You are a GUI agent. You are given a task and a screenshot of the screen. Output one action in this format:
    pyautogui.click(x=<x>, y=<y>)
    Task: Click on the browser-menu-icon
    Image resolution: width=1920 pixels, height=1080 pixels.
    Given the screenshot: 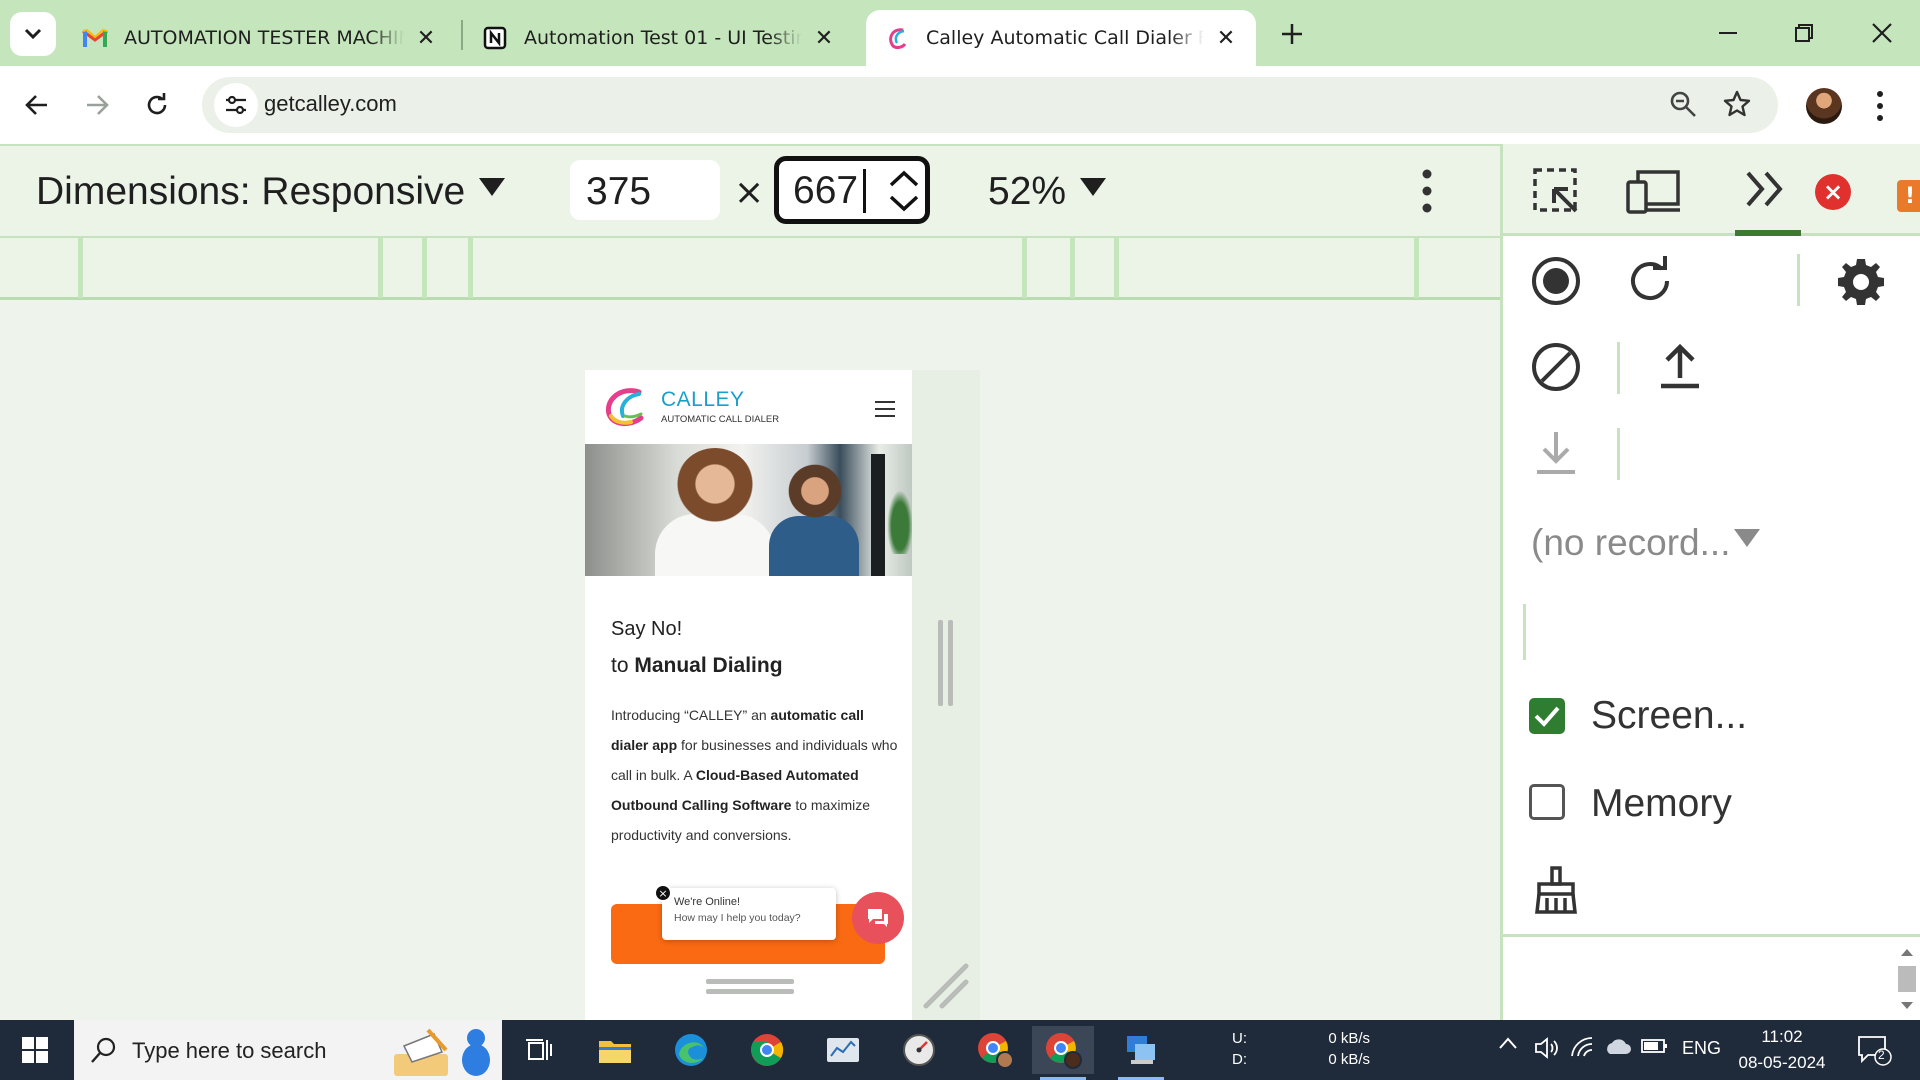 What is the action you would take?
    pyautogui.click(x=1880, y=106)
    